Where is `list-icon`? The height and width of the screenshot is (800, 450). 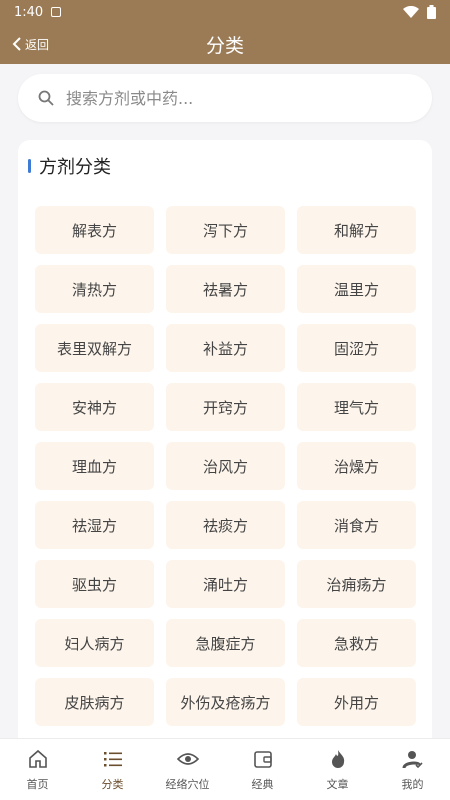
list-icon is located at coordinates (112, 758).